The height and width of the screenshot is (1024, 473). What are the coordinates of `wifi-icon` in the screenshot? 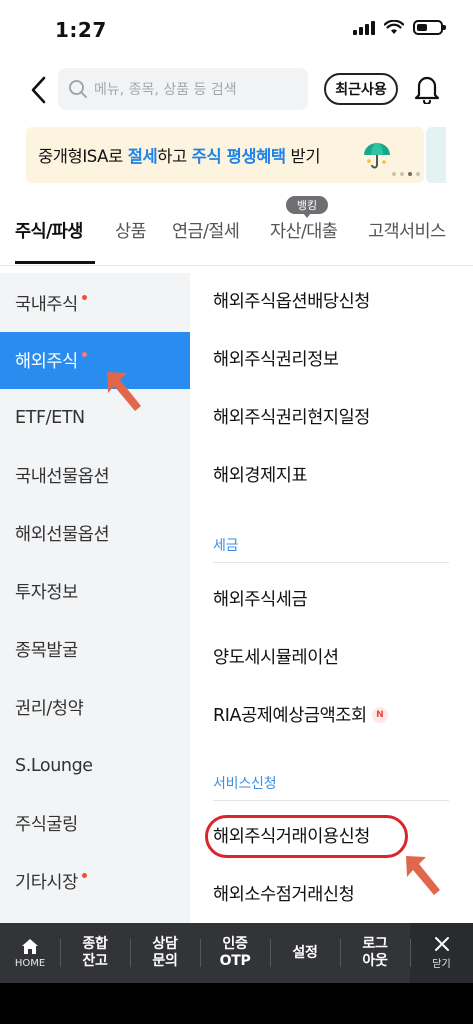 It's located at (394, 27).